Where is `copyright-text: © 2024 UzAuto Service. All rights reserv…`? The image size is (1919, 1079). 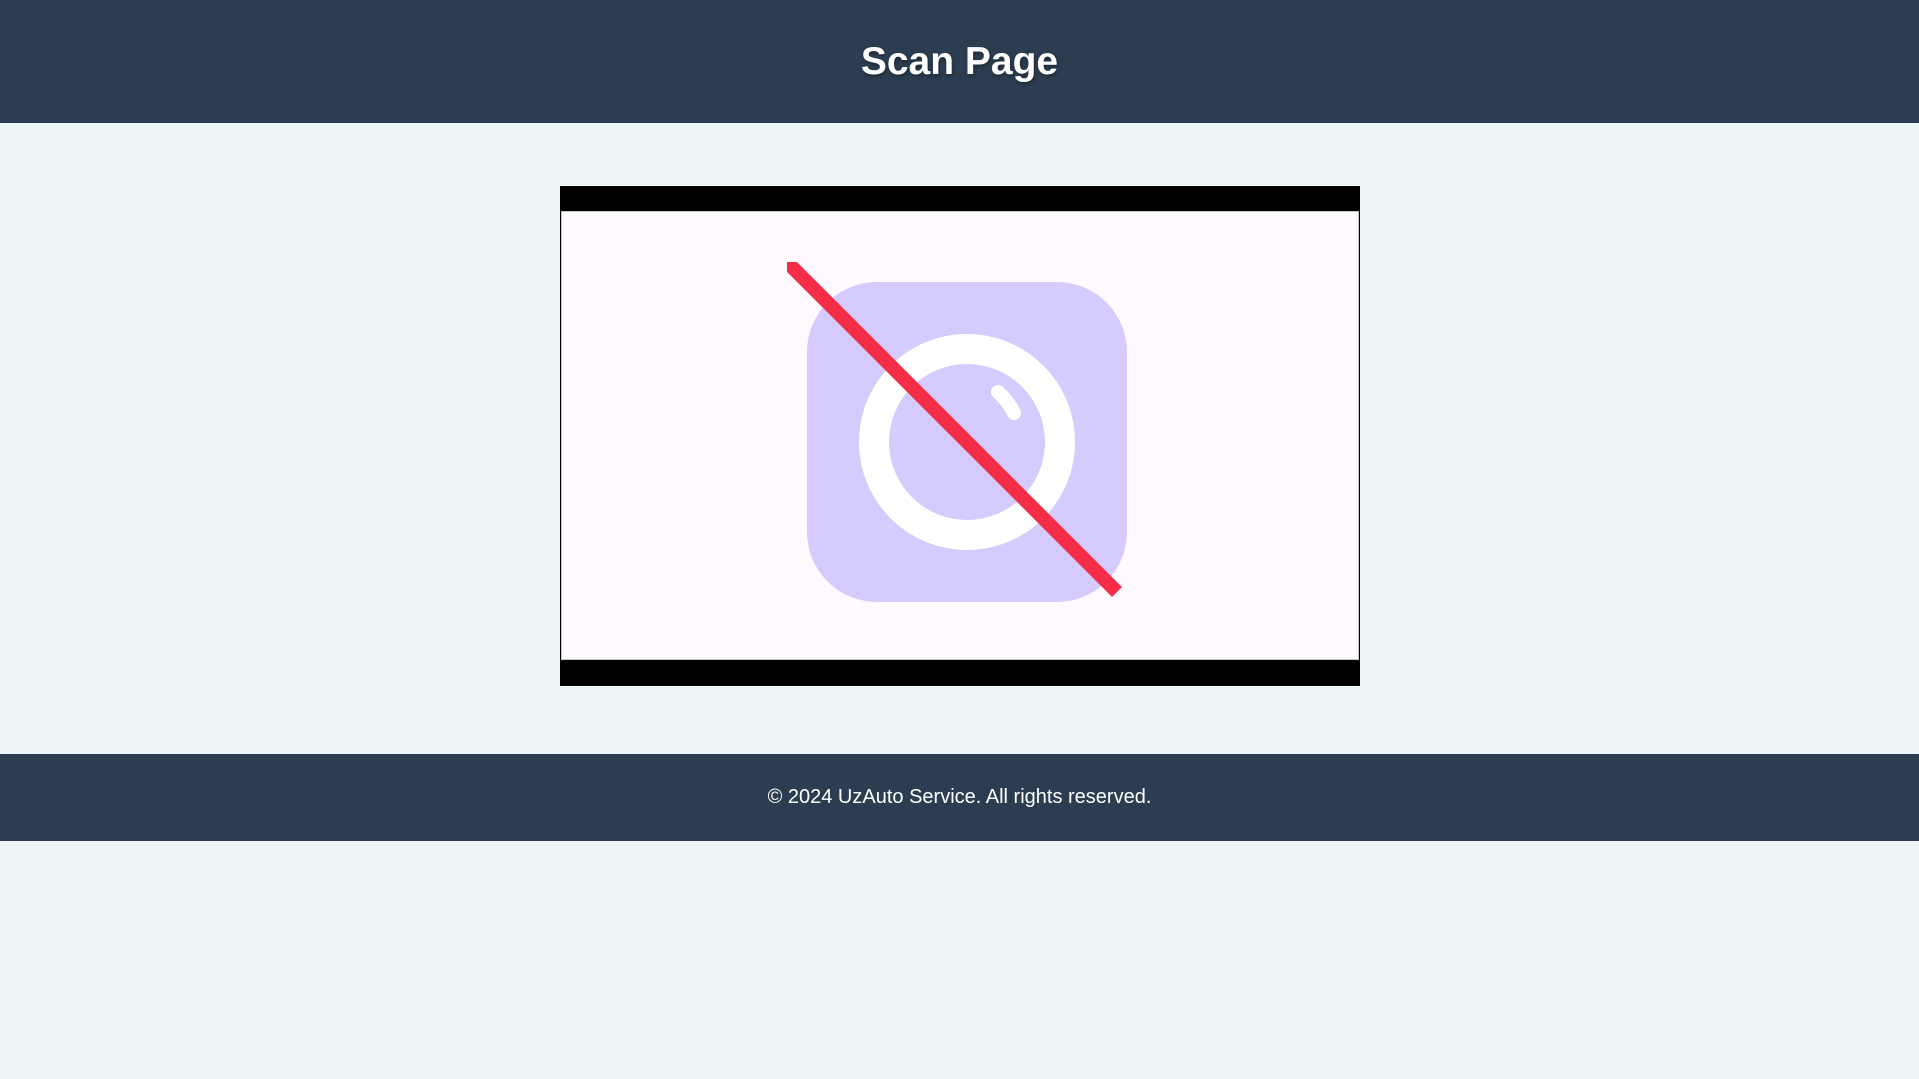
copyright-text: © 2024 UzAuto Service. All rights reserv… is located at coordinates (959, 797).